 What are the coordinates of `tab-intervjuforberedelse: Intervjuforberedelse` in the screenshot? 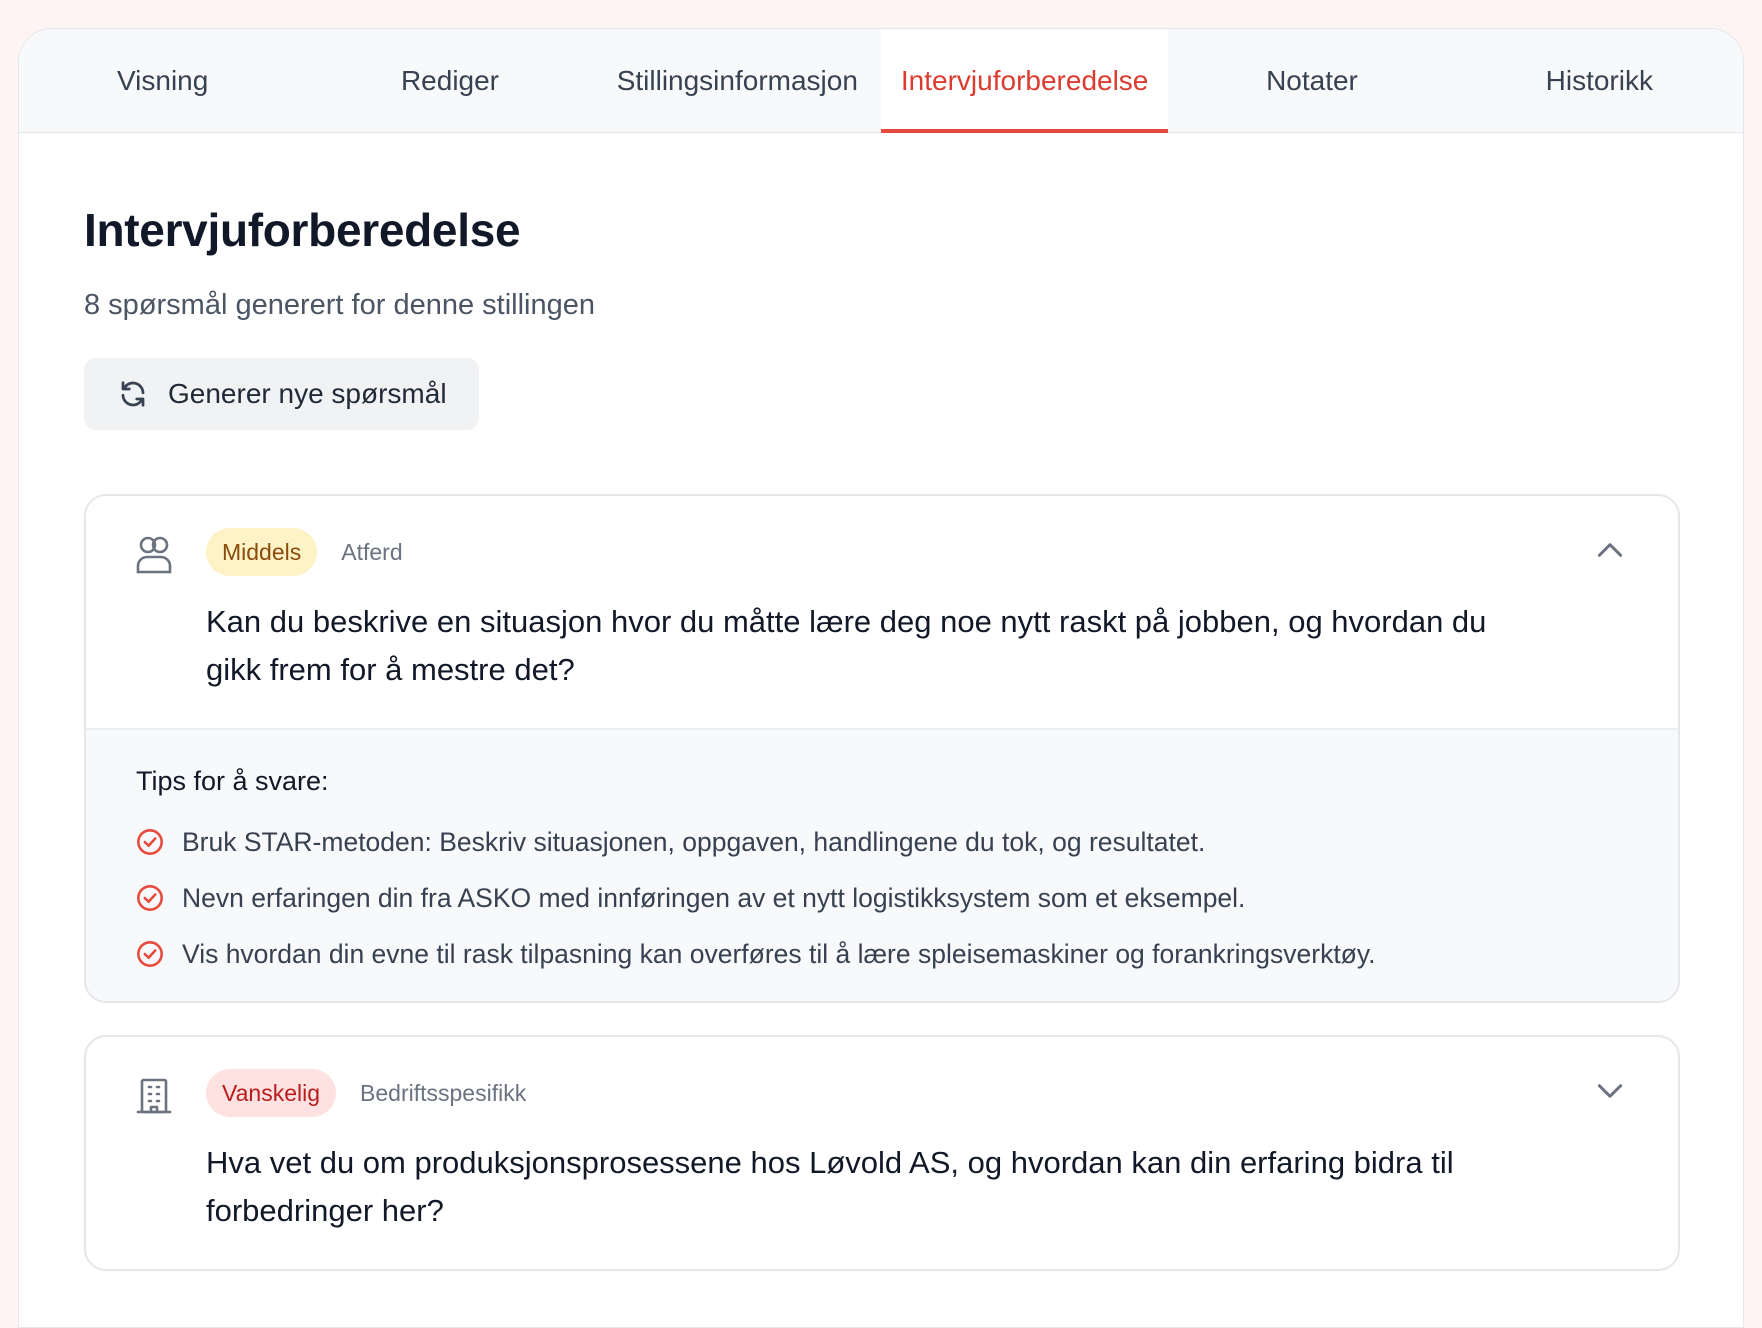 It's located at (1024, 81).